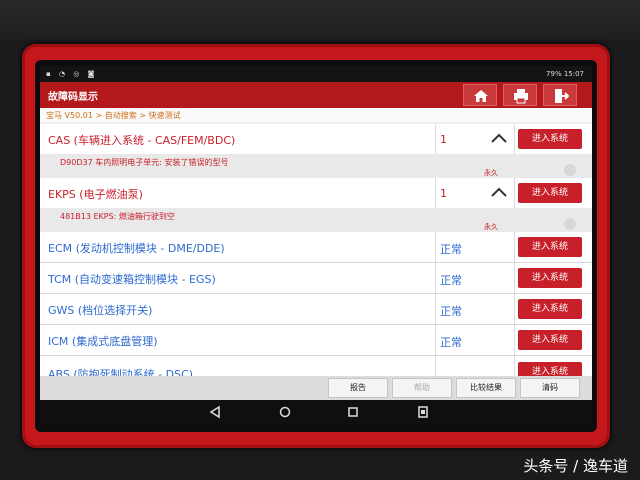 The width and height of the screenshot is (640, 480). I want to click on help-button: 帮助, so click(422, 388).